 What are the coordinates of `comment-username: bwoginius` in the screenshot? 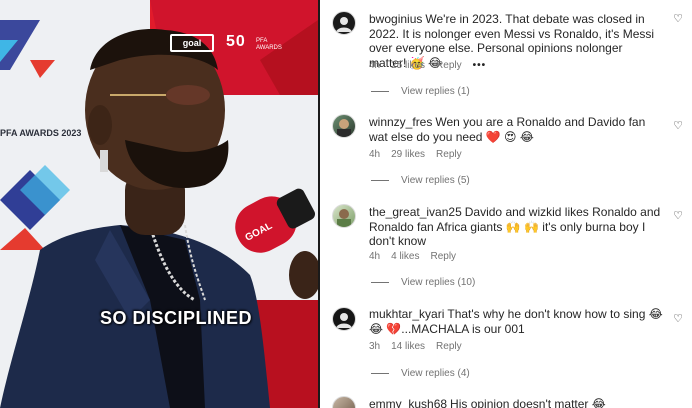 It's located at (395, 19).